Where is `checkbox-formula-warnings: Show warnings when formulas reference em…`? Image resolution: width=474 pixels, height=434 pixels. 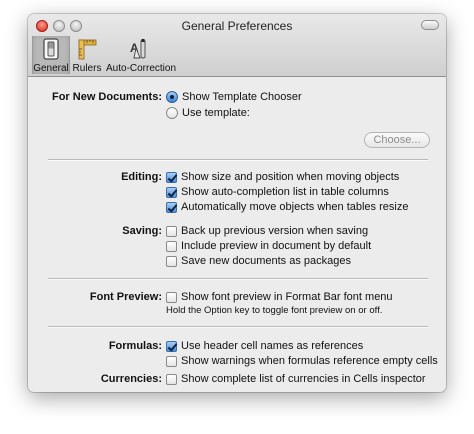
checkbox-formula-warnings: Show warnings when formulas reference em… is located at coordinates (302, 361).